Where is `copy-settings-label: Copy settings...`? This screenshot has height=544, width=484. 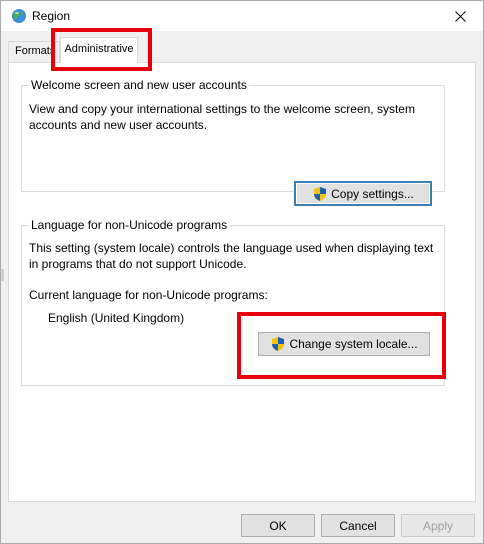 copy-settings-label: Copy settings... is located at coordinates (372, 193).